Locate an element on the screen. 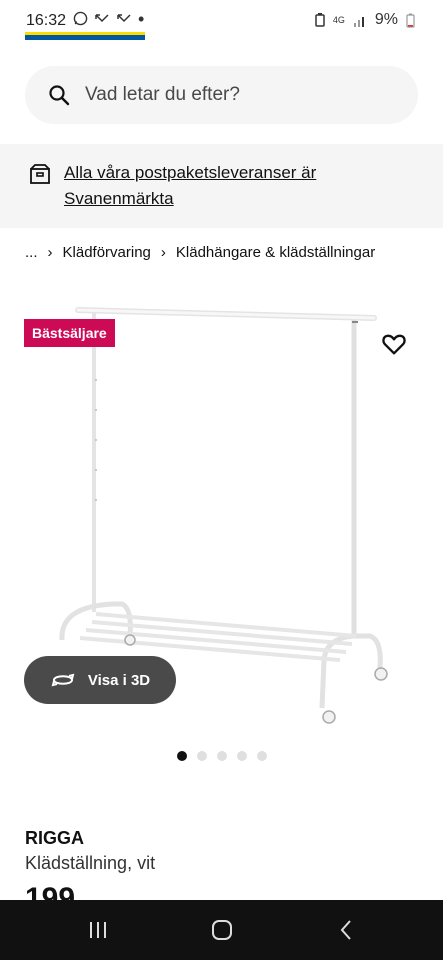 The height and width of the screenshot is (960, 443). product-description: Klädställning, vit is located at coordinates (90, 863).